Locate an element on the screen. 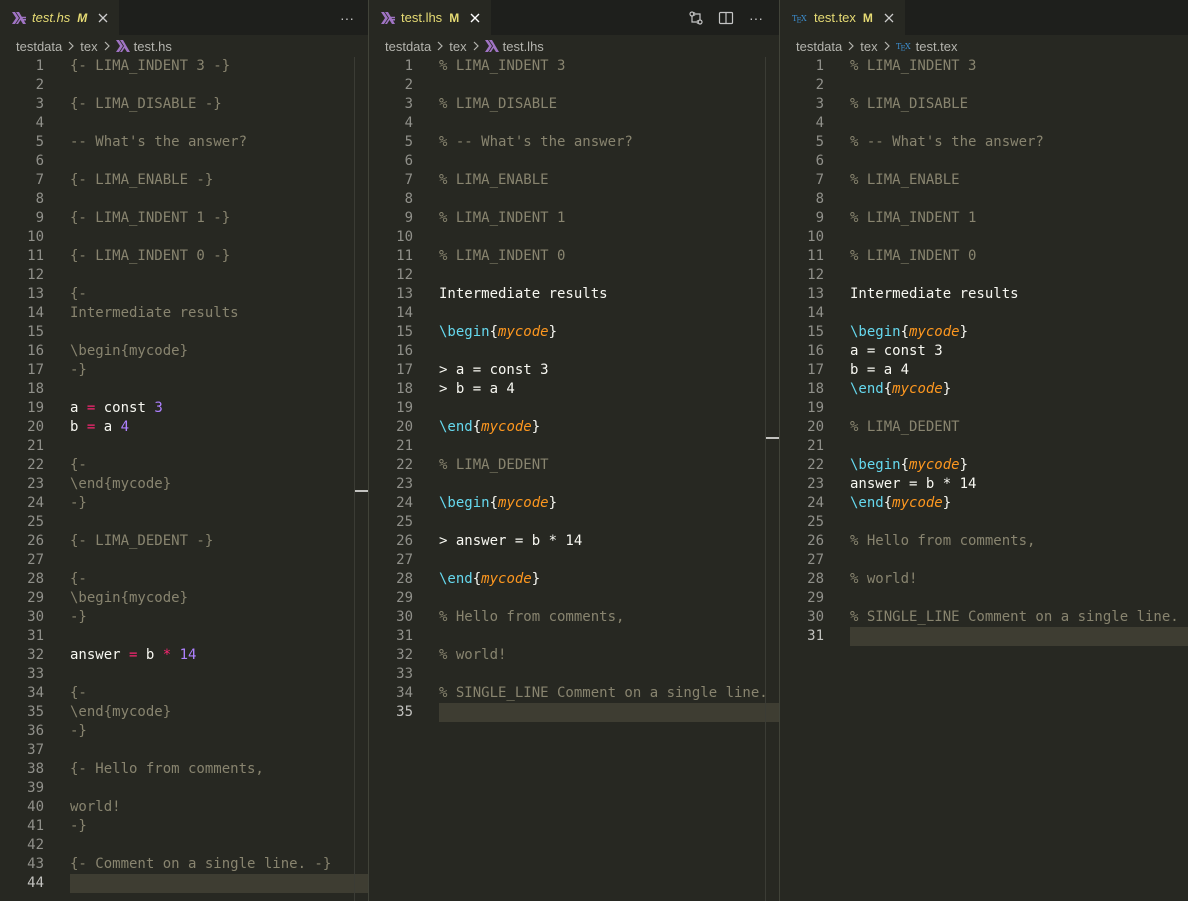  breadcrumb-file: test.hs is located at coordinates (153, 46).